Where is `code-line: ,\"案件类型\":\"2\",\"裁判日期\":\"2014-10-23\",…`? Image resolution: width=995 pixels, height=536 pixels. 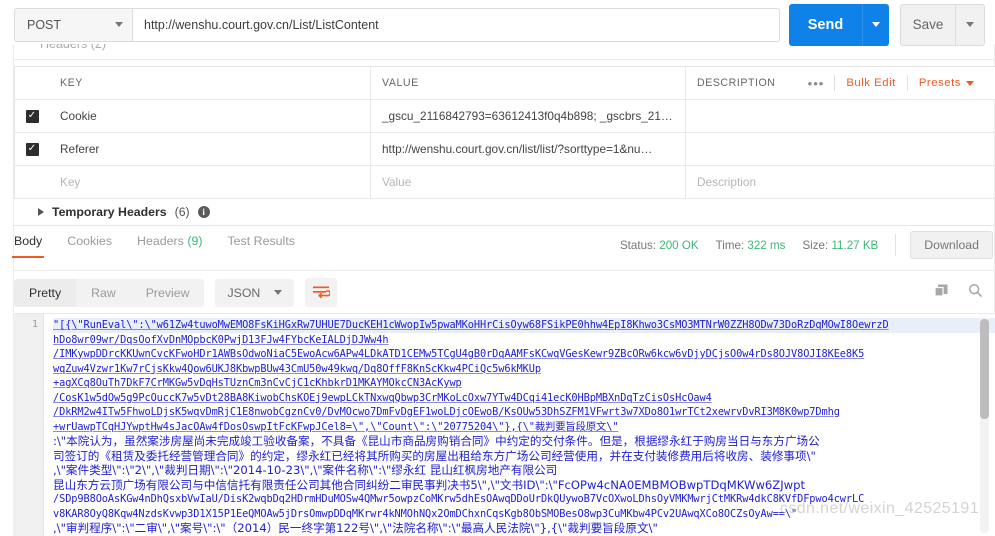 code-line: ,\"案件类型\":\"2\",\"裁判日期\":\"2014-10-23\",… is located at coordinates (305, 470).